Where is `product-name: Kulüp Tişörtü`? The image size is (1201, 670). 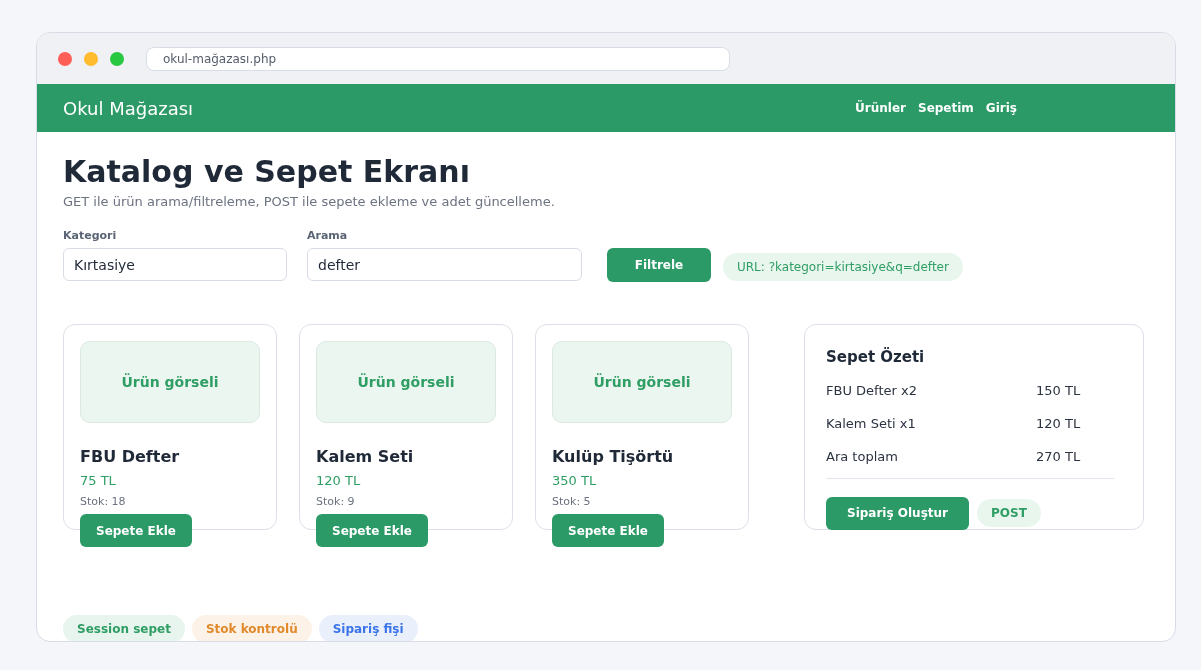
product-name: Kulüp Tişörtü is located at coordinates (613, 457).